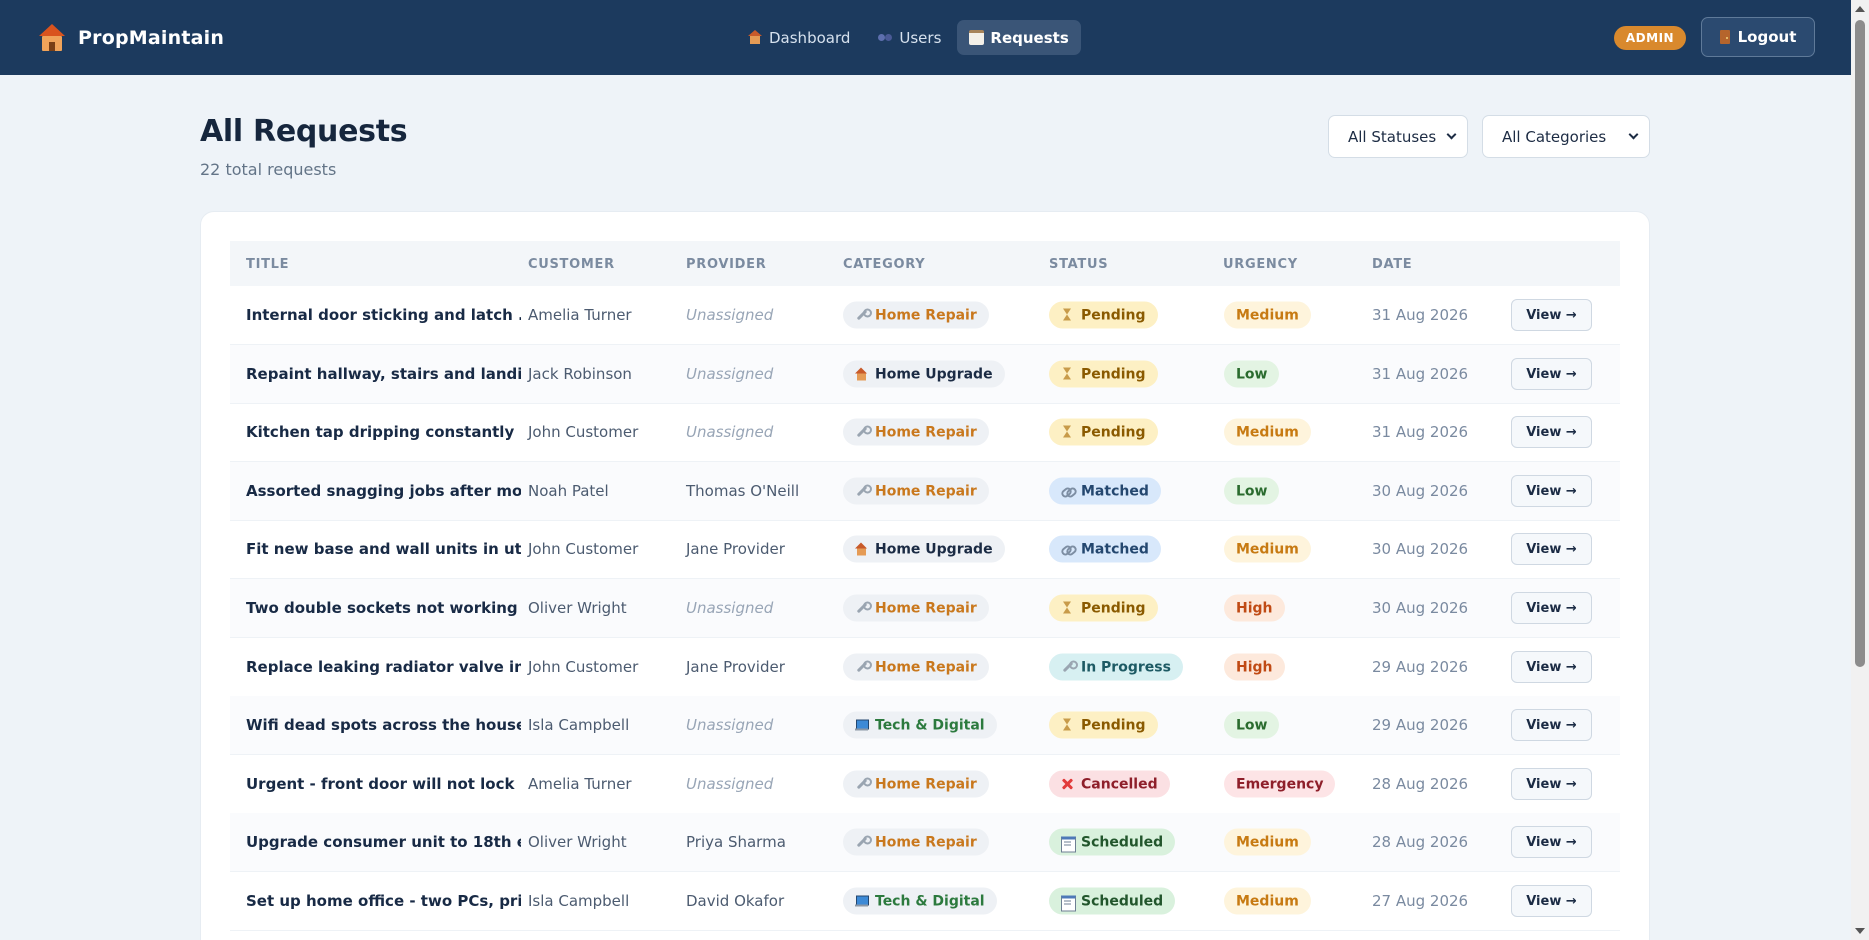  What do you see at coordinates (1019, 37) in the screenshot?
I see `nav-item-requests: Requests` at bounding box center [1019, 37].